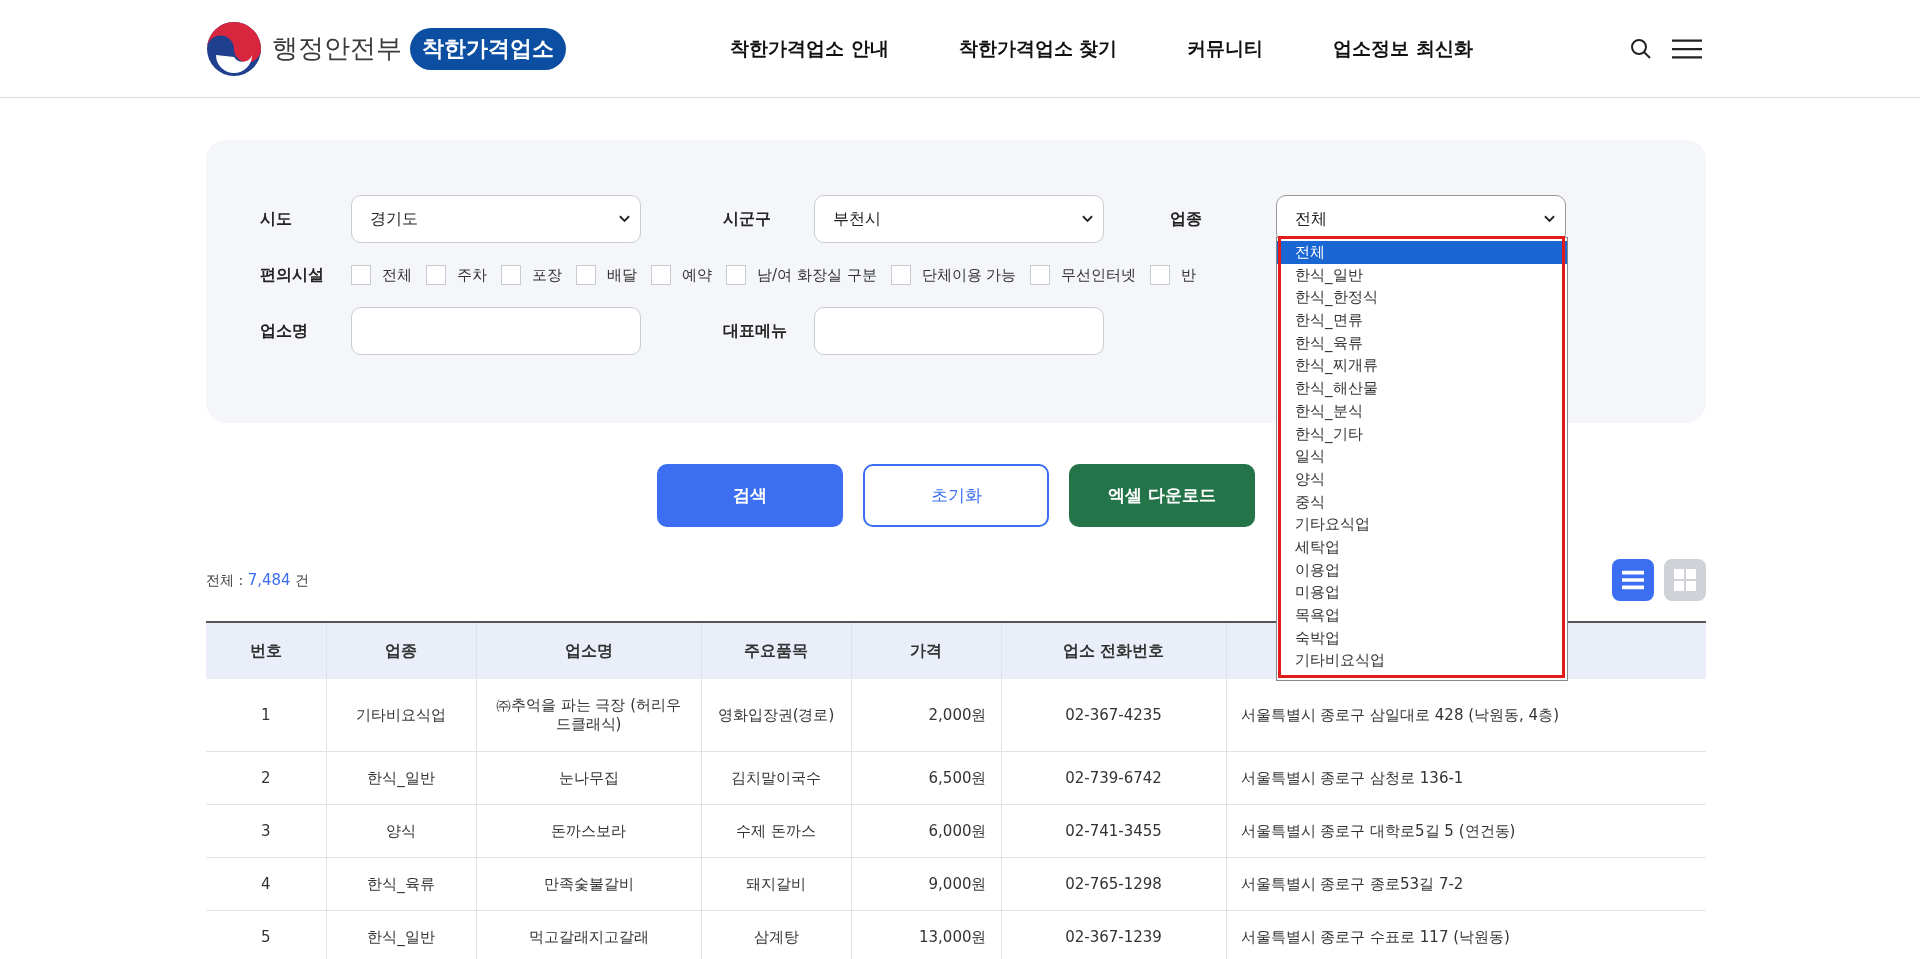 This screenshot has width=1920, height=959. What do you see at coordinates (234, 48) in the screenshot?
I see `emblem-icon` at bounding box center [234, 48].